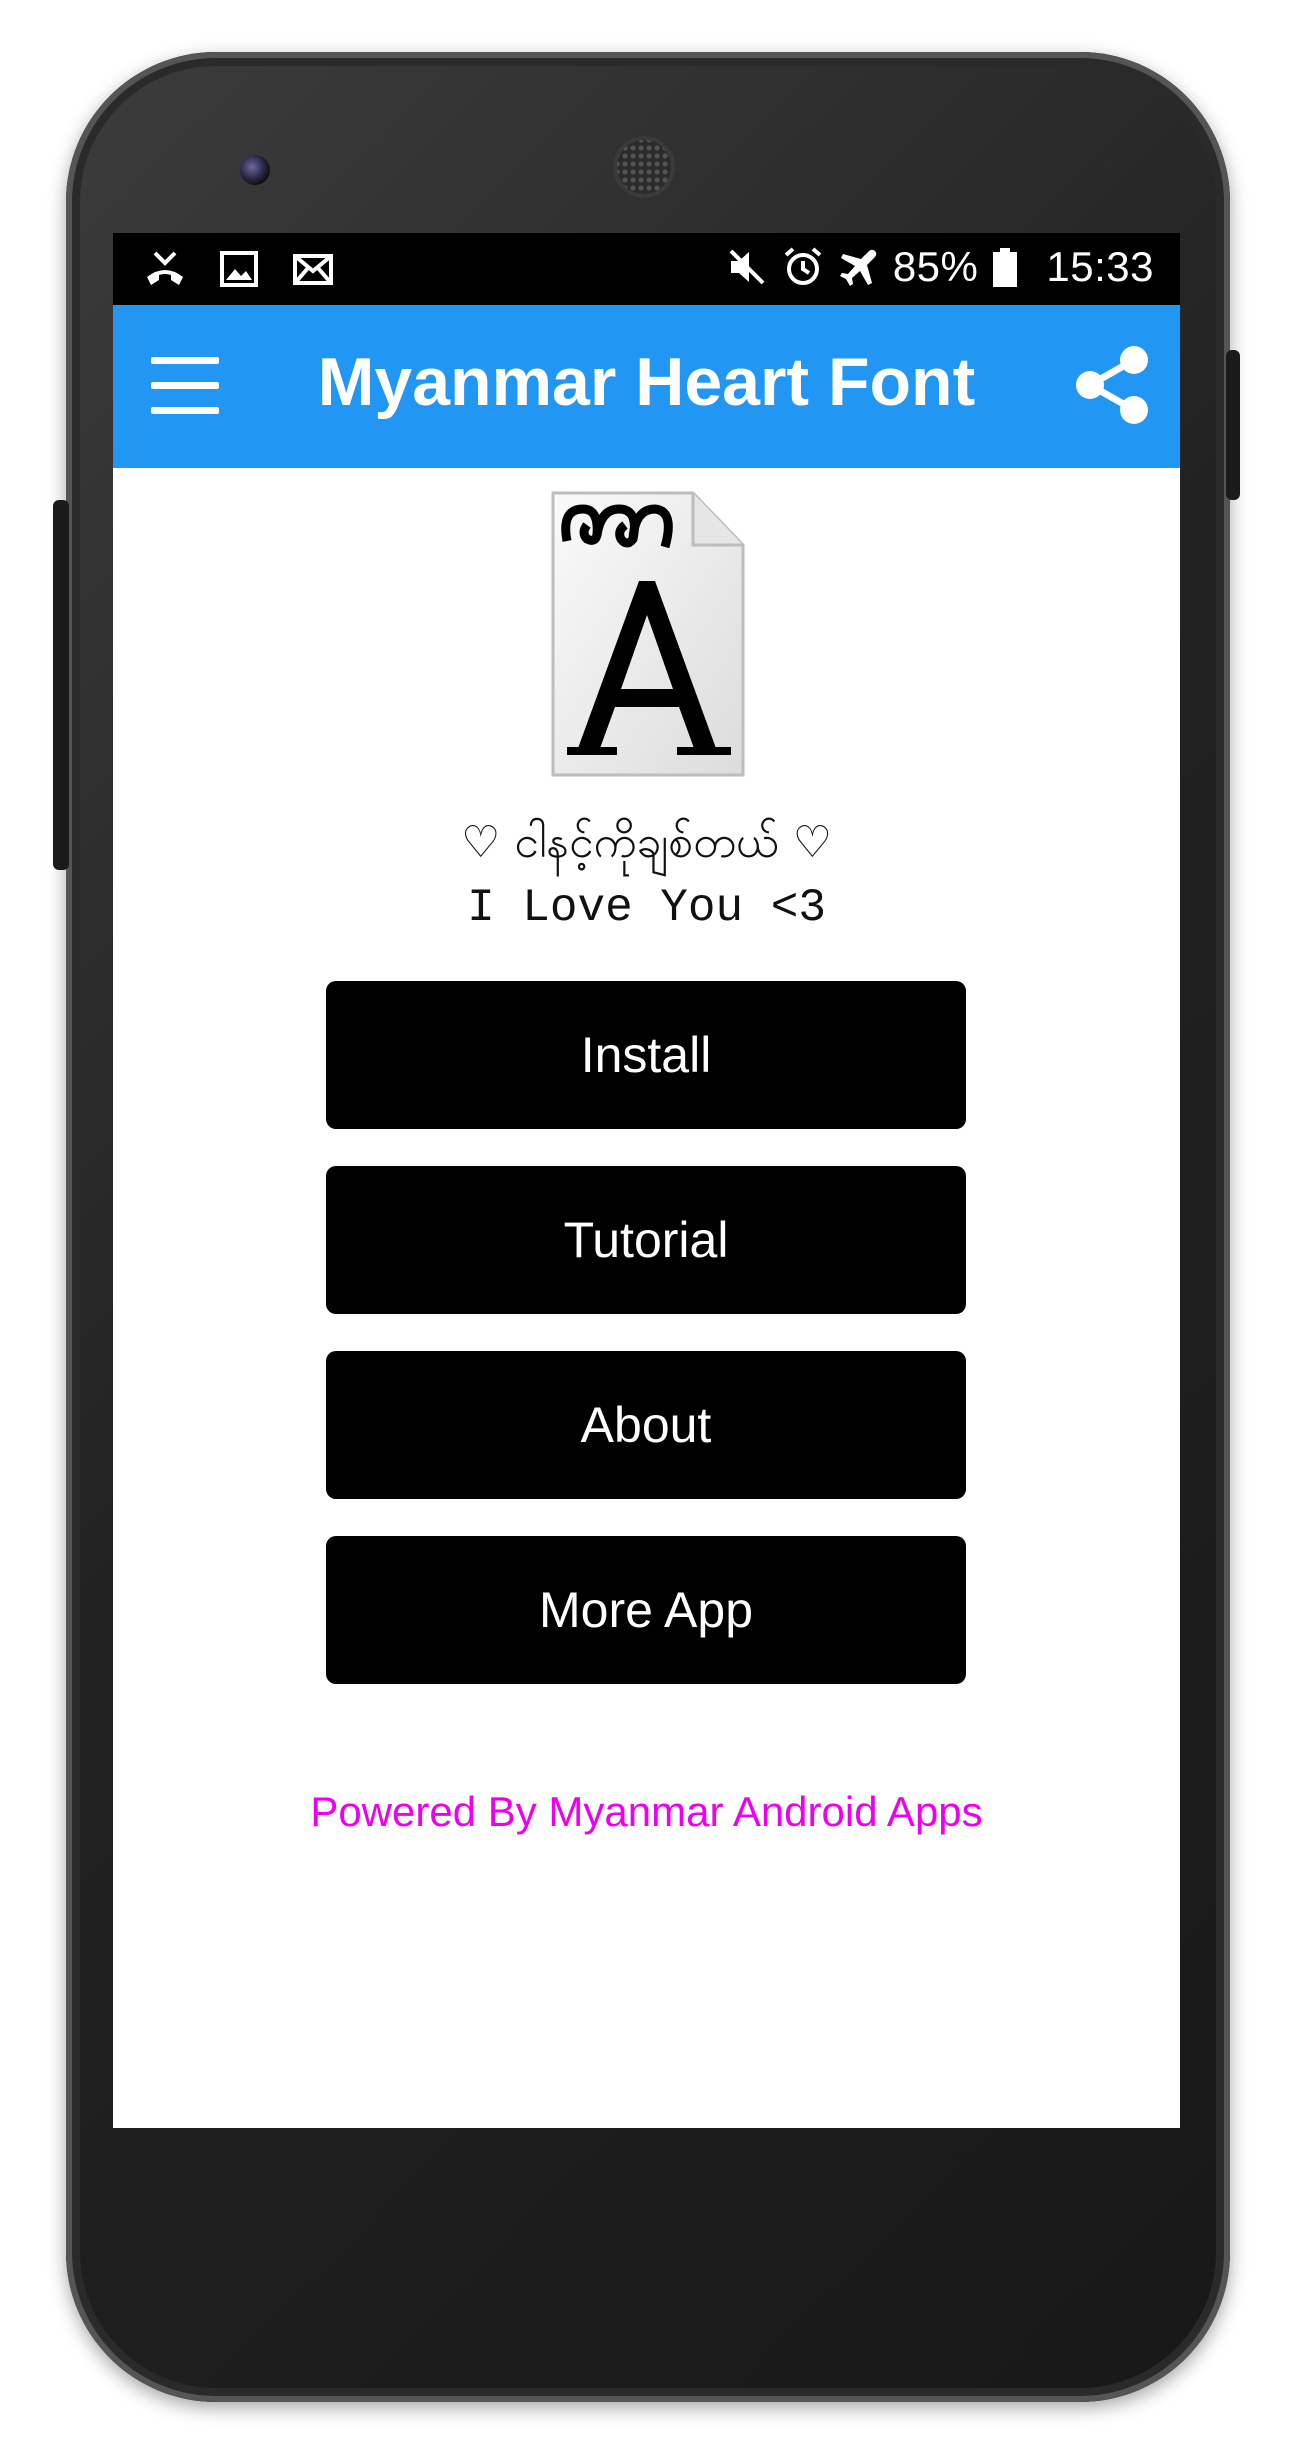  What do you see at coordinates (646, 1811) in the screenshot?
I see `powered-by-text: Powered By Myanmar Android Apps` at bounding box center [646, 1811].